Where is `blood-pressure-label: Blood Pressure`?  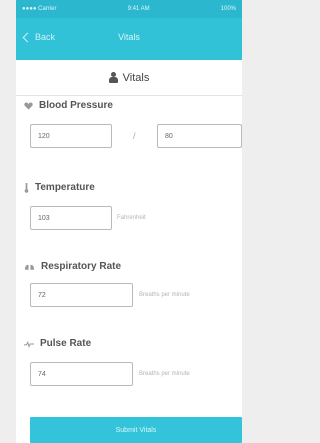 blood-pressure-label: Blood Pressure is located at coordinates (68, 105).